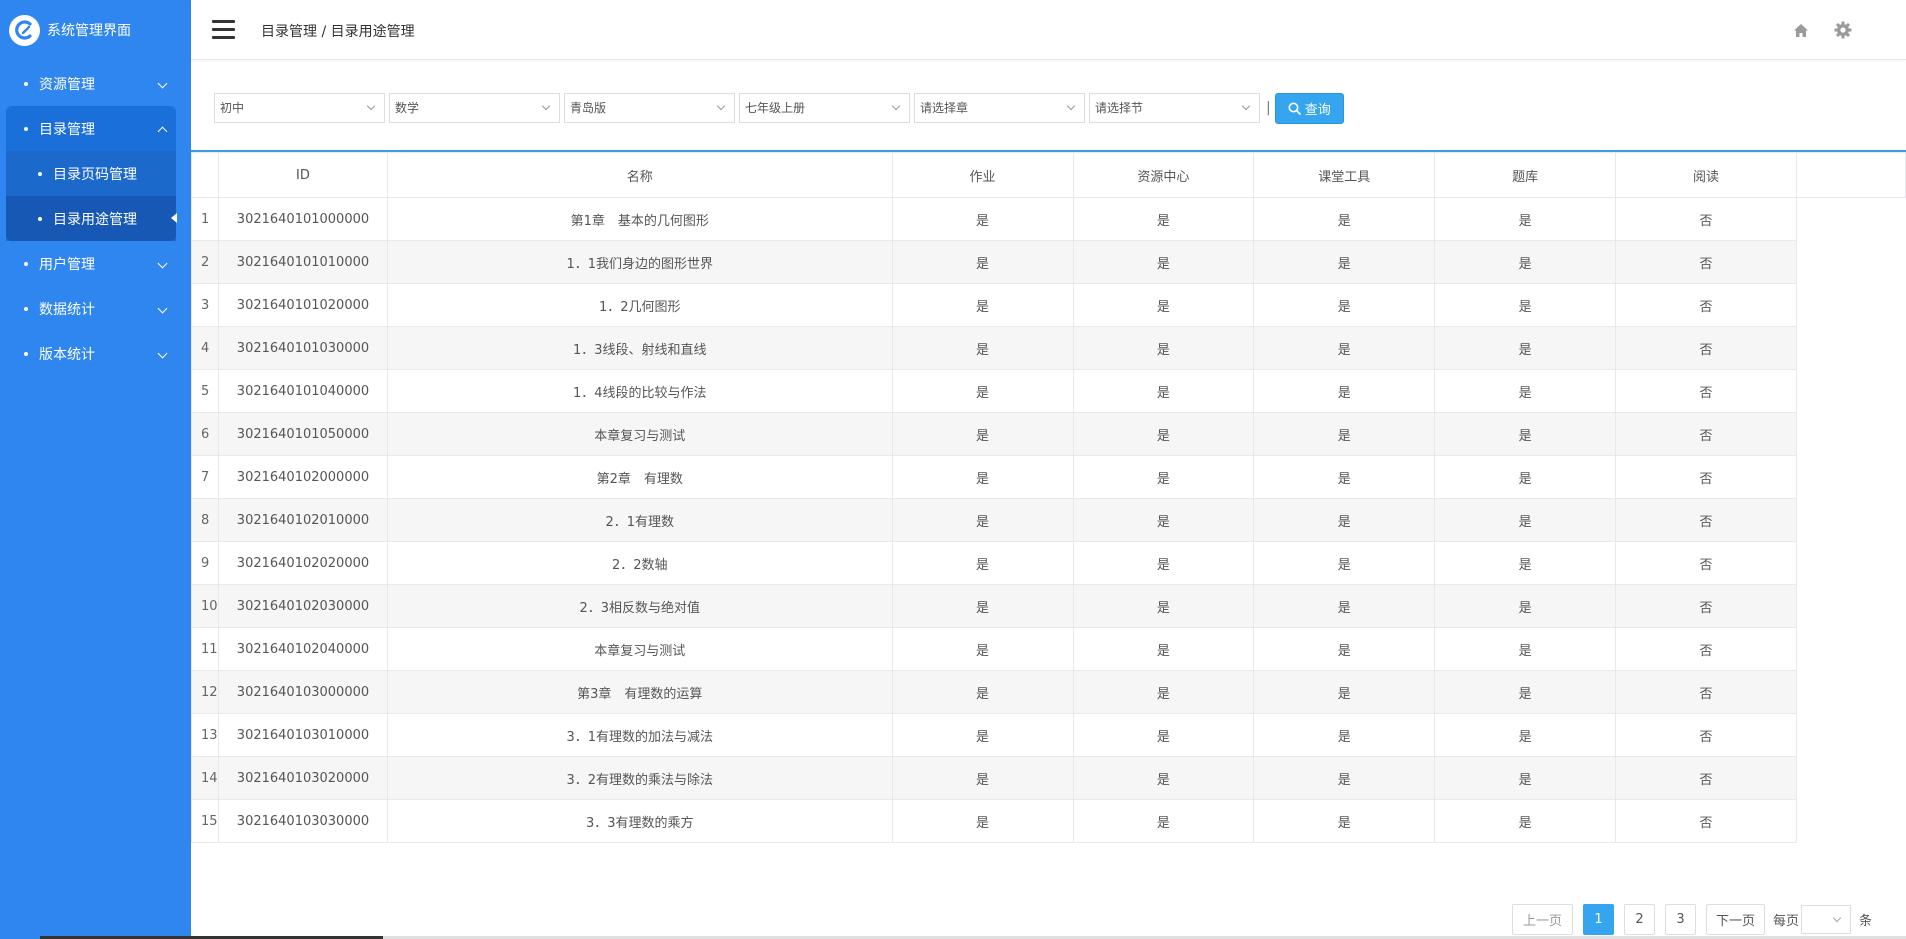 This screenshot has width=1906, height=939. I want to click on table-row: 15 3021640103030000 3．3有理数的乘方是是是是否, so click(1048, 821).